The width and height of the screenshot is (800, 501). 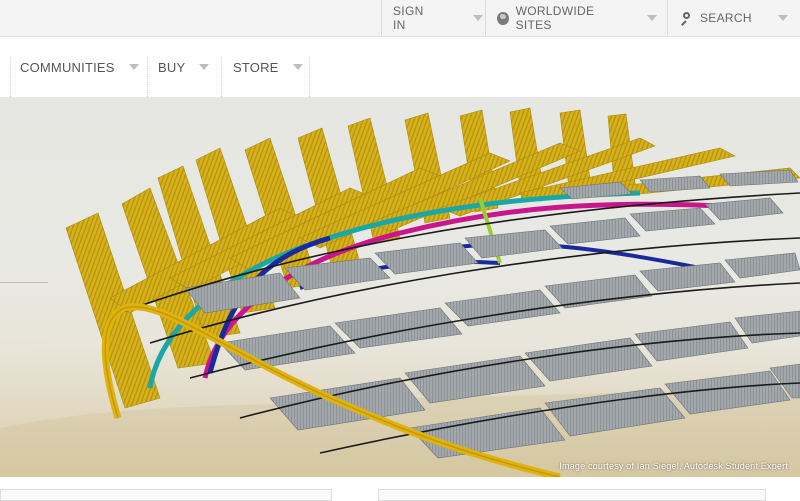 What do you see at coordinates (686, 18) in the screenshot?
I see `search-icon` at bounding box center [686, 18].